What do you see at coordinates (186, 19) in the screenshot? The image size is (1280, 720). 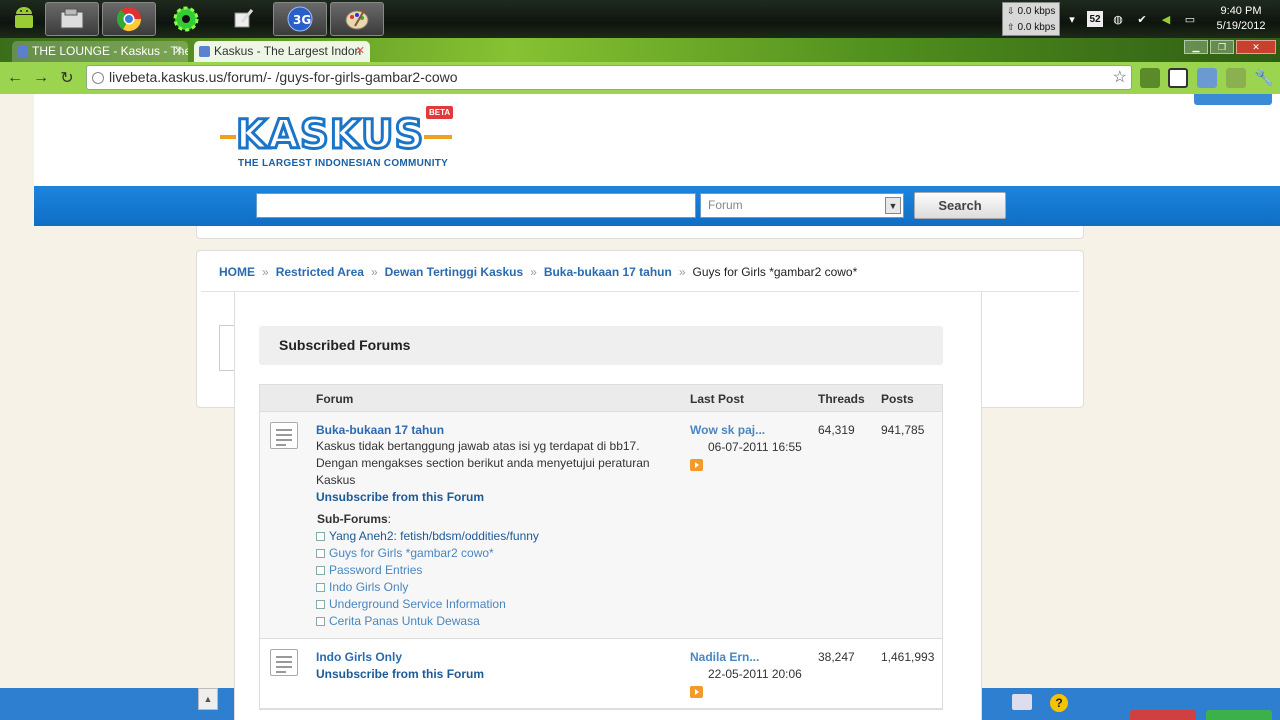 I see `gear-icon` at bounding box center [186, 19].